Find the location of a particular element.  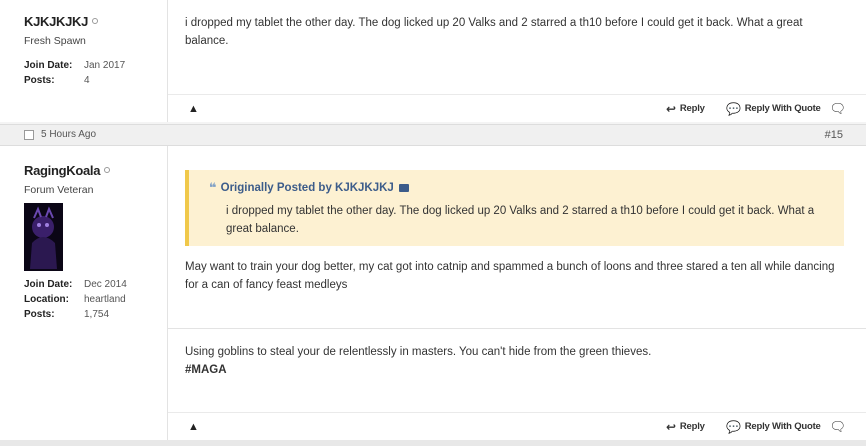

stat-join-date: Join Date: Jan 2017 is located at coordinates (75, 65).